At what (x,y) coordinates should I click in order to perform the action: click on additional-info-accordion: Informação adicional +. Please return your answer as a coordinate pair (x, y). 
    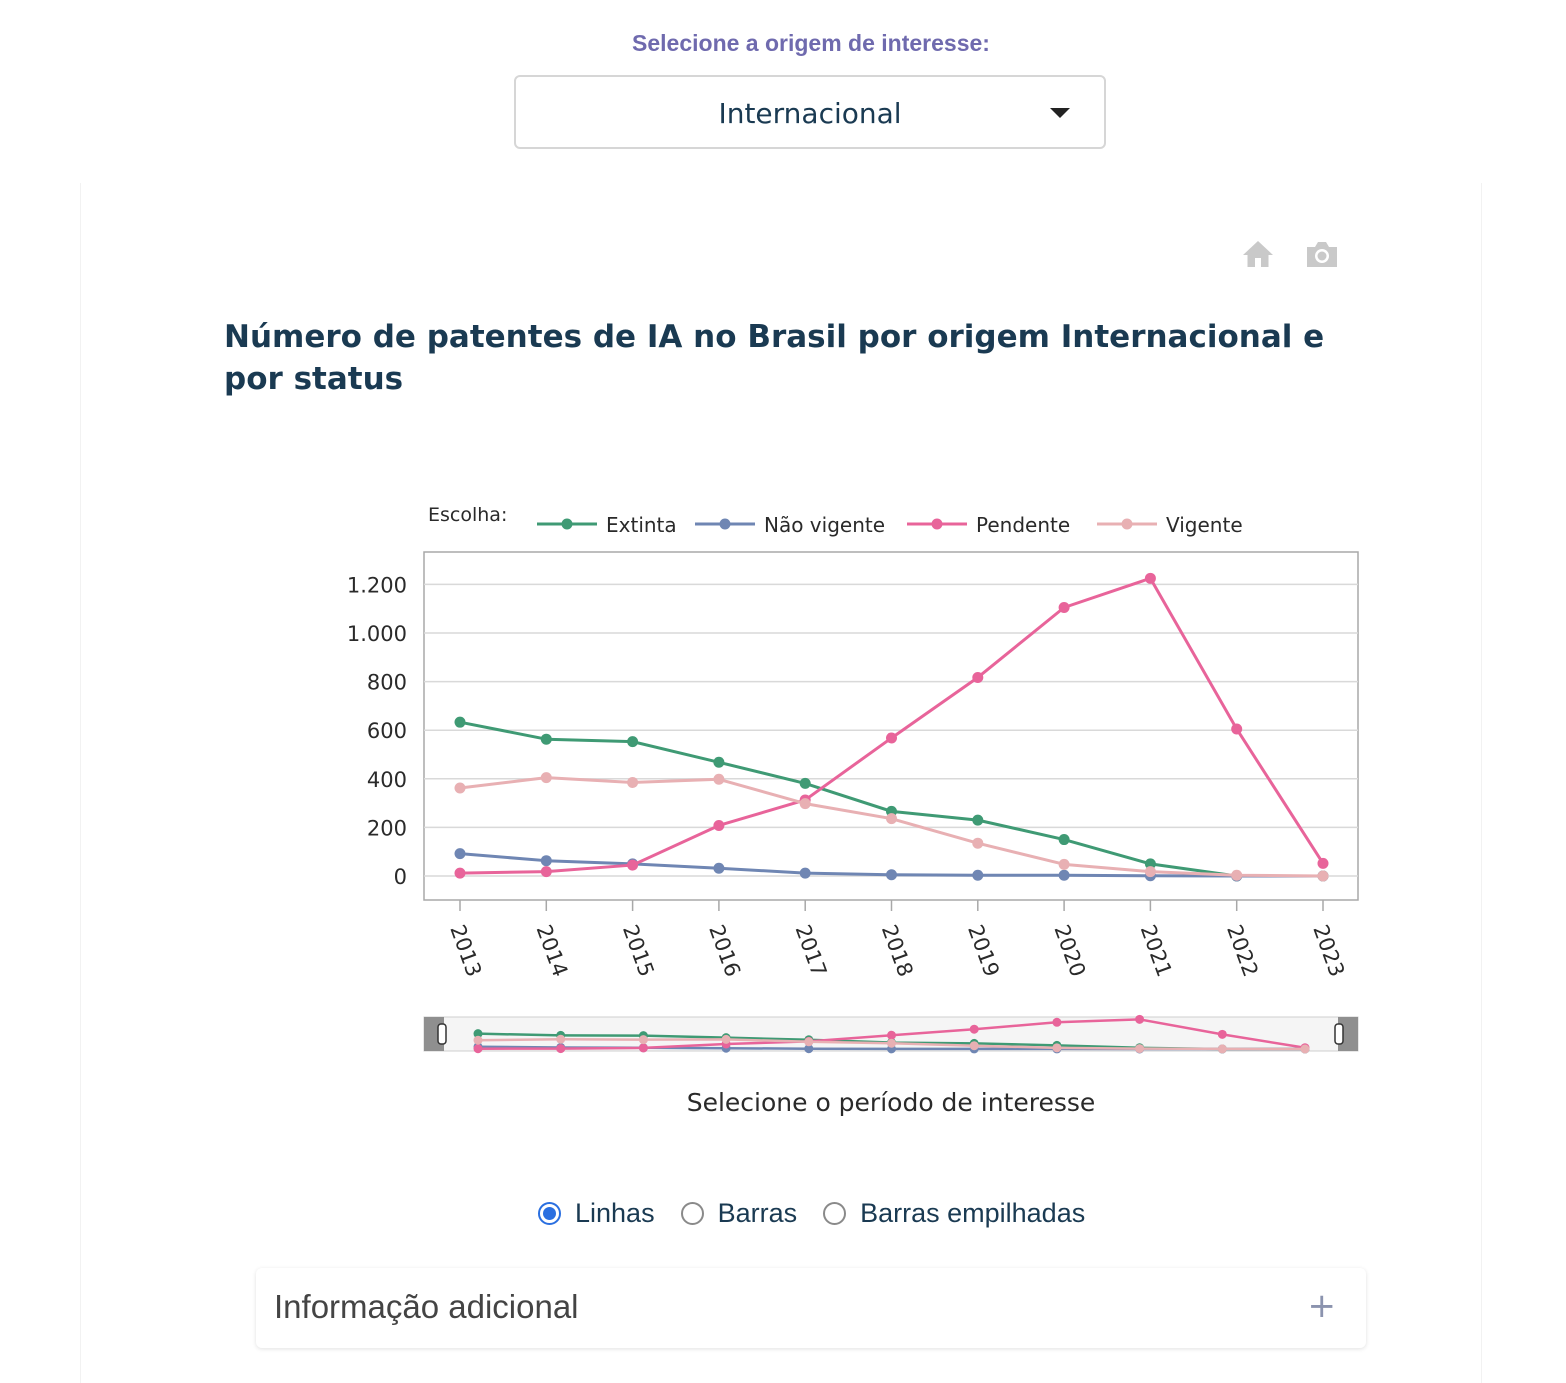
    Looking at the image, I should click on (811, 1308).